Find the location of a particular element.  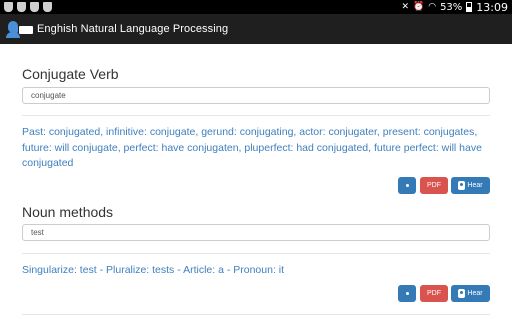

conjugate-action-button is located at coordinates (407, 185).